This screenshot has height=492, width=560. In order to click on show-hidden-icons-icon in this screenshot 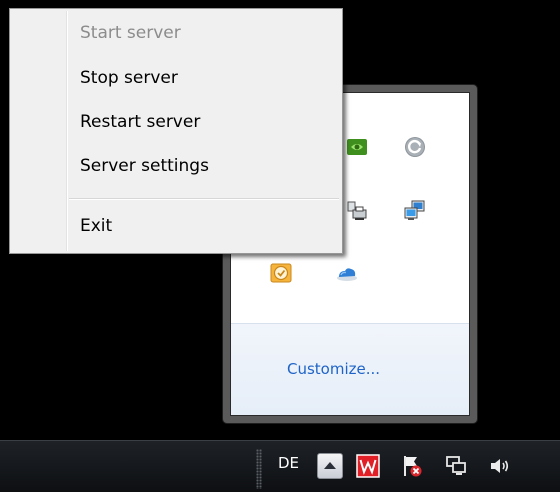, I will do `click(330, 466)`.